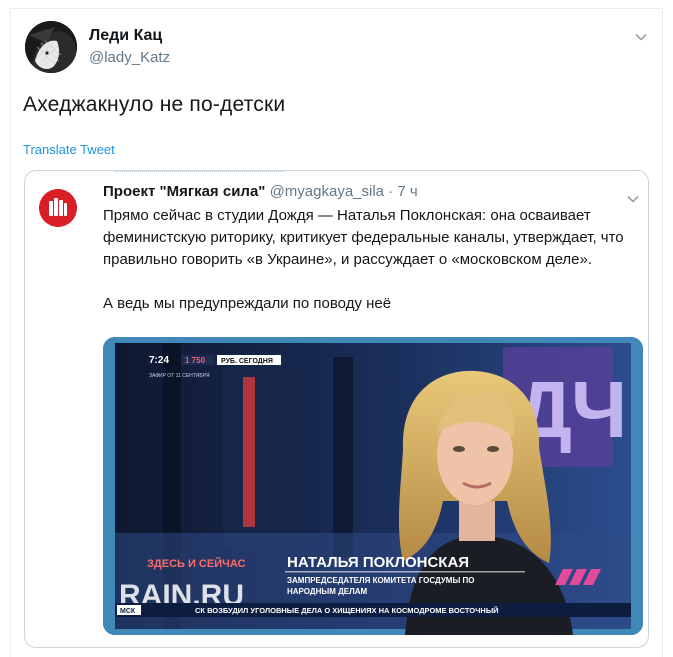 The height and width of the screenshot is (657, 673). I want to click on quoted-paragraph: А ведь мы предупреждали по поводу неё, so click(247, 303).